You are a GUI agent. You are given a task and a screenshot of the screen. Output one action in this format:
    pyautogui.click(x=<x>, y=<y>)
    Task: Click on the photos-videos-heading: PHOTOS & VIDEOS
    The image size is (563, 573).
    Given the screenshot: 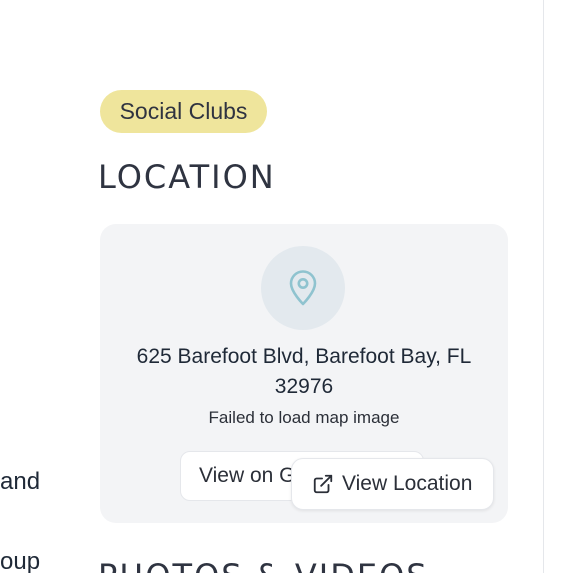 What is the action you would take?
    pyautogui.click(x=263, y=564)
    